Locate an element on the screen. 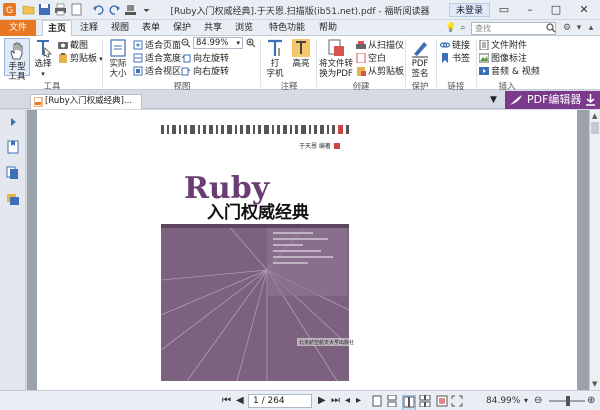 The image size is (600, 410). book-title-chinese: 入门权威经典 is located at coordinates (258, 212).